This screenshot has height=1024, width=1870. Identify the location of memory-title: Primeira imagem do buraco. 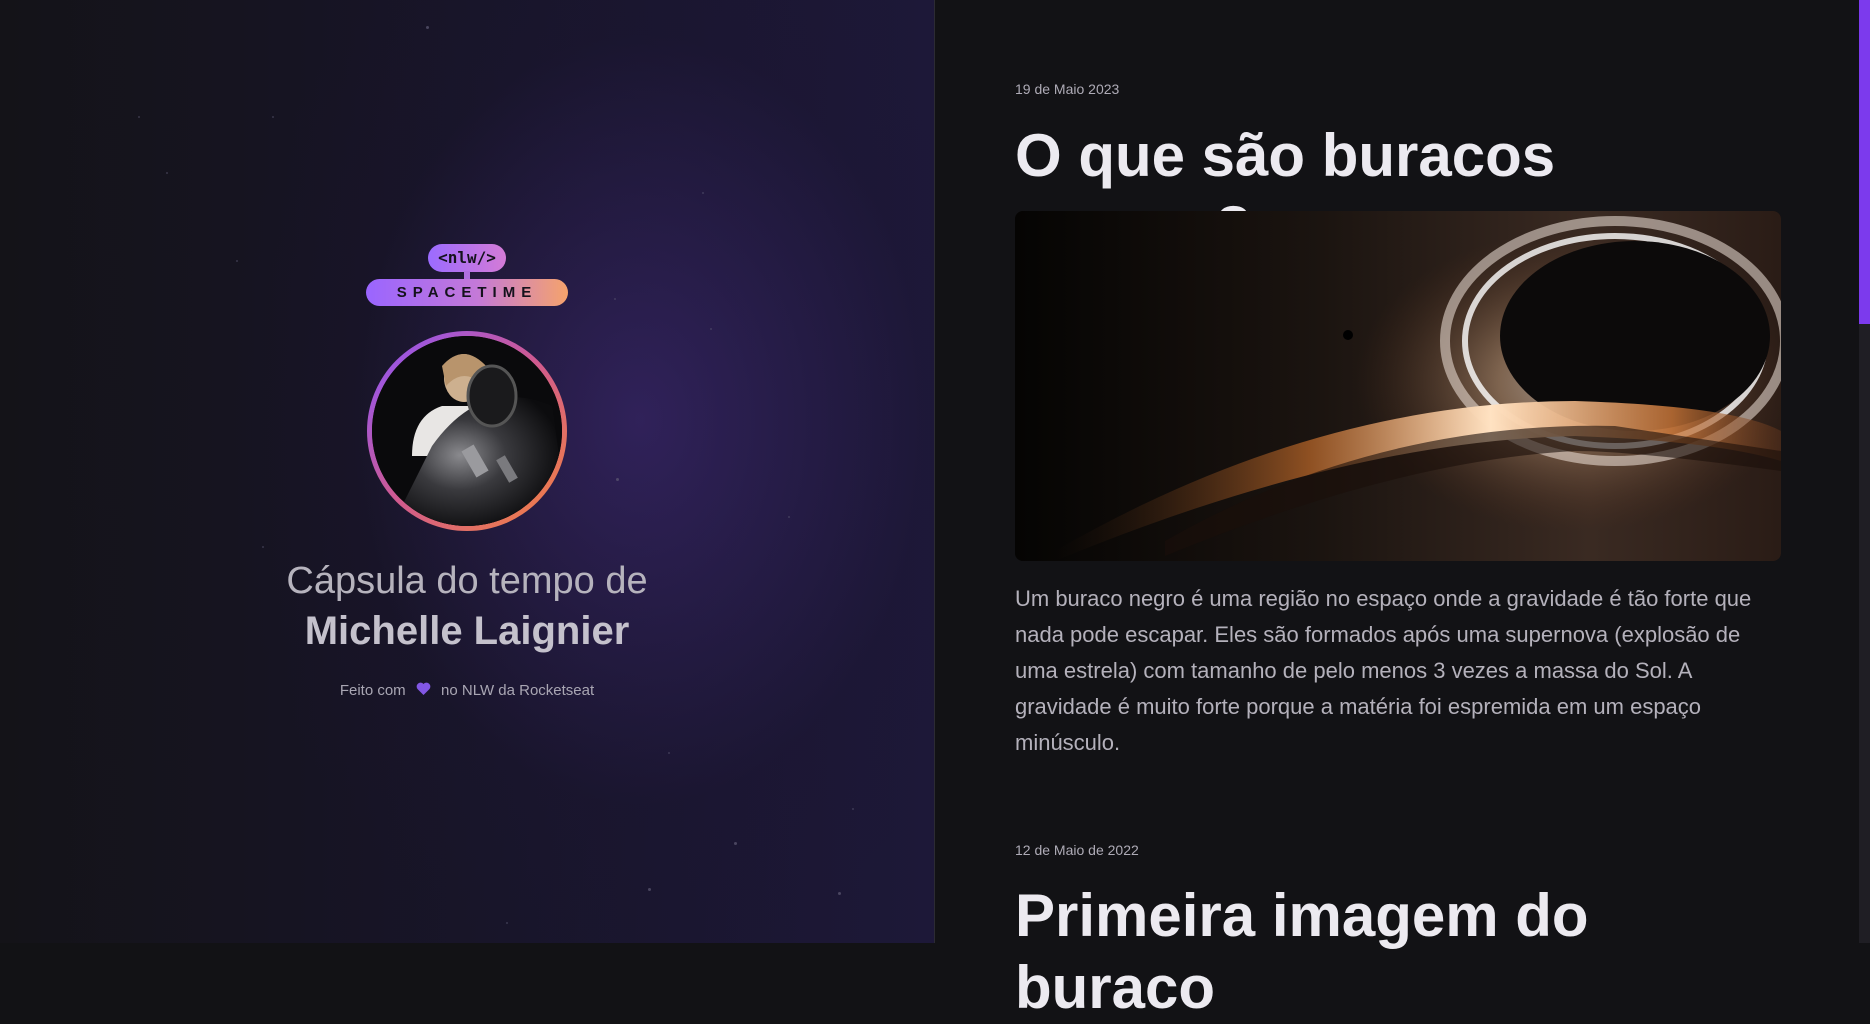
(1302, 951).